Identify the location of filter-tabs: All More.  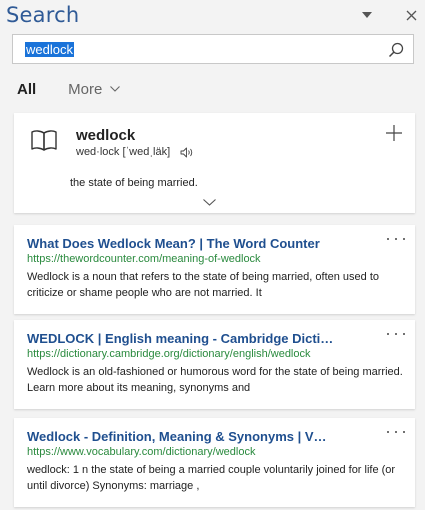
(69, 89).